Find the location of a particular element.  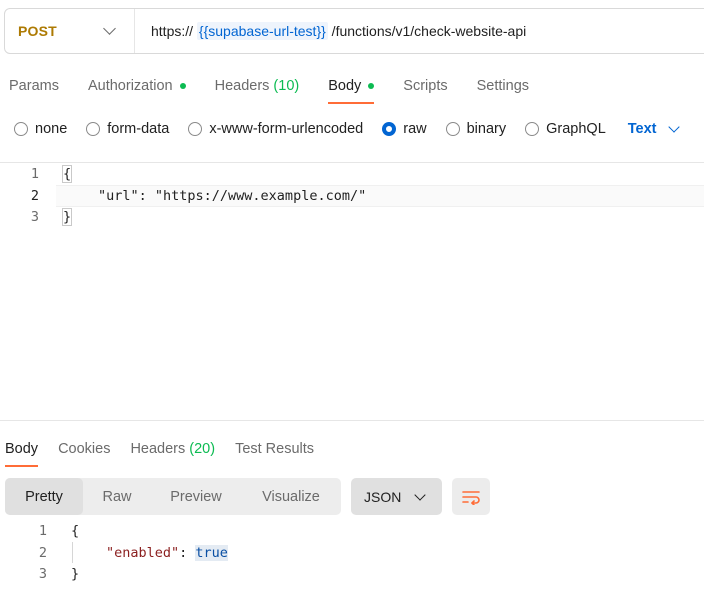

radio-label: x-www-form-urlencoded is located at coordinates (286, 129).